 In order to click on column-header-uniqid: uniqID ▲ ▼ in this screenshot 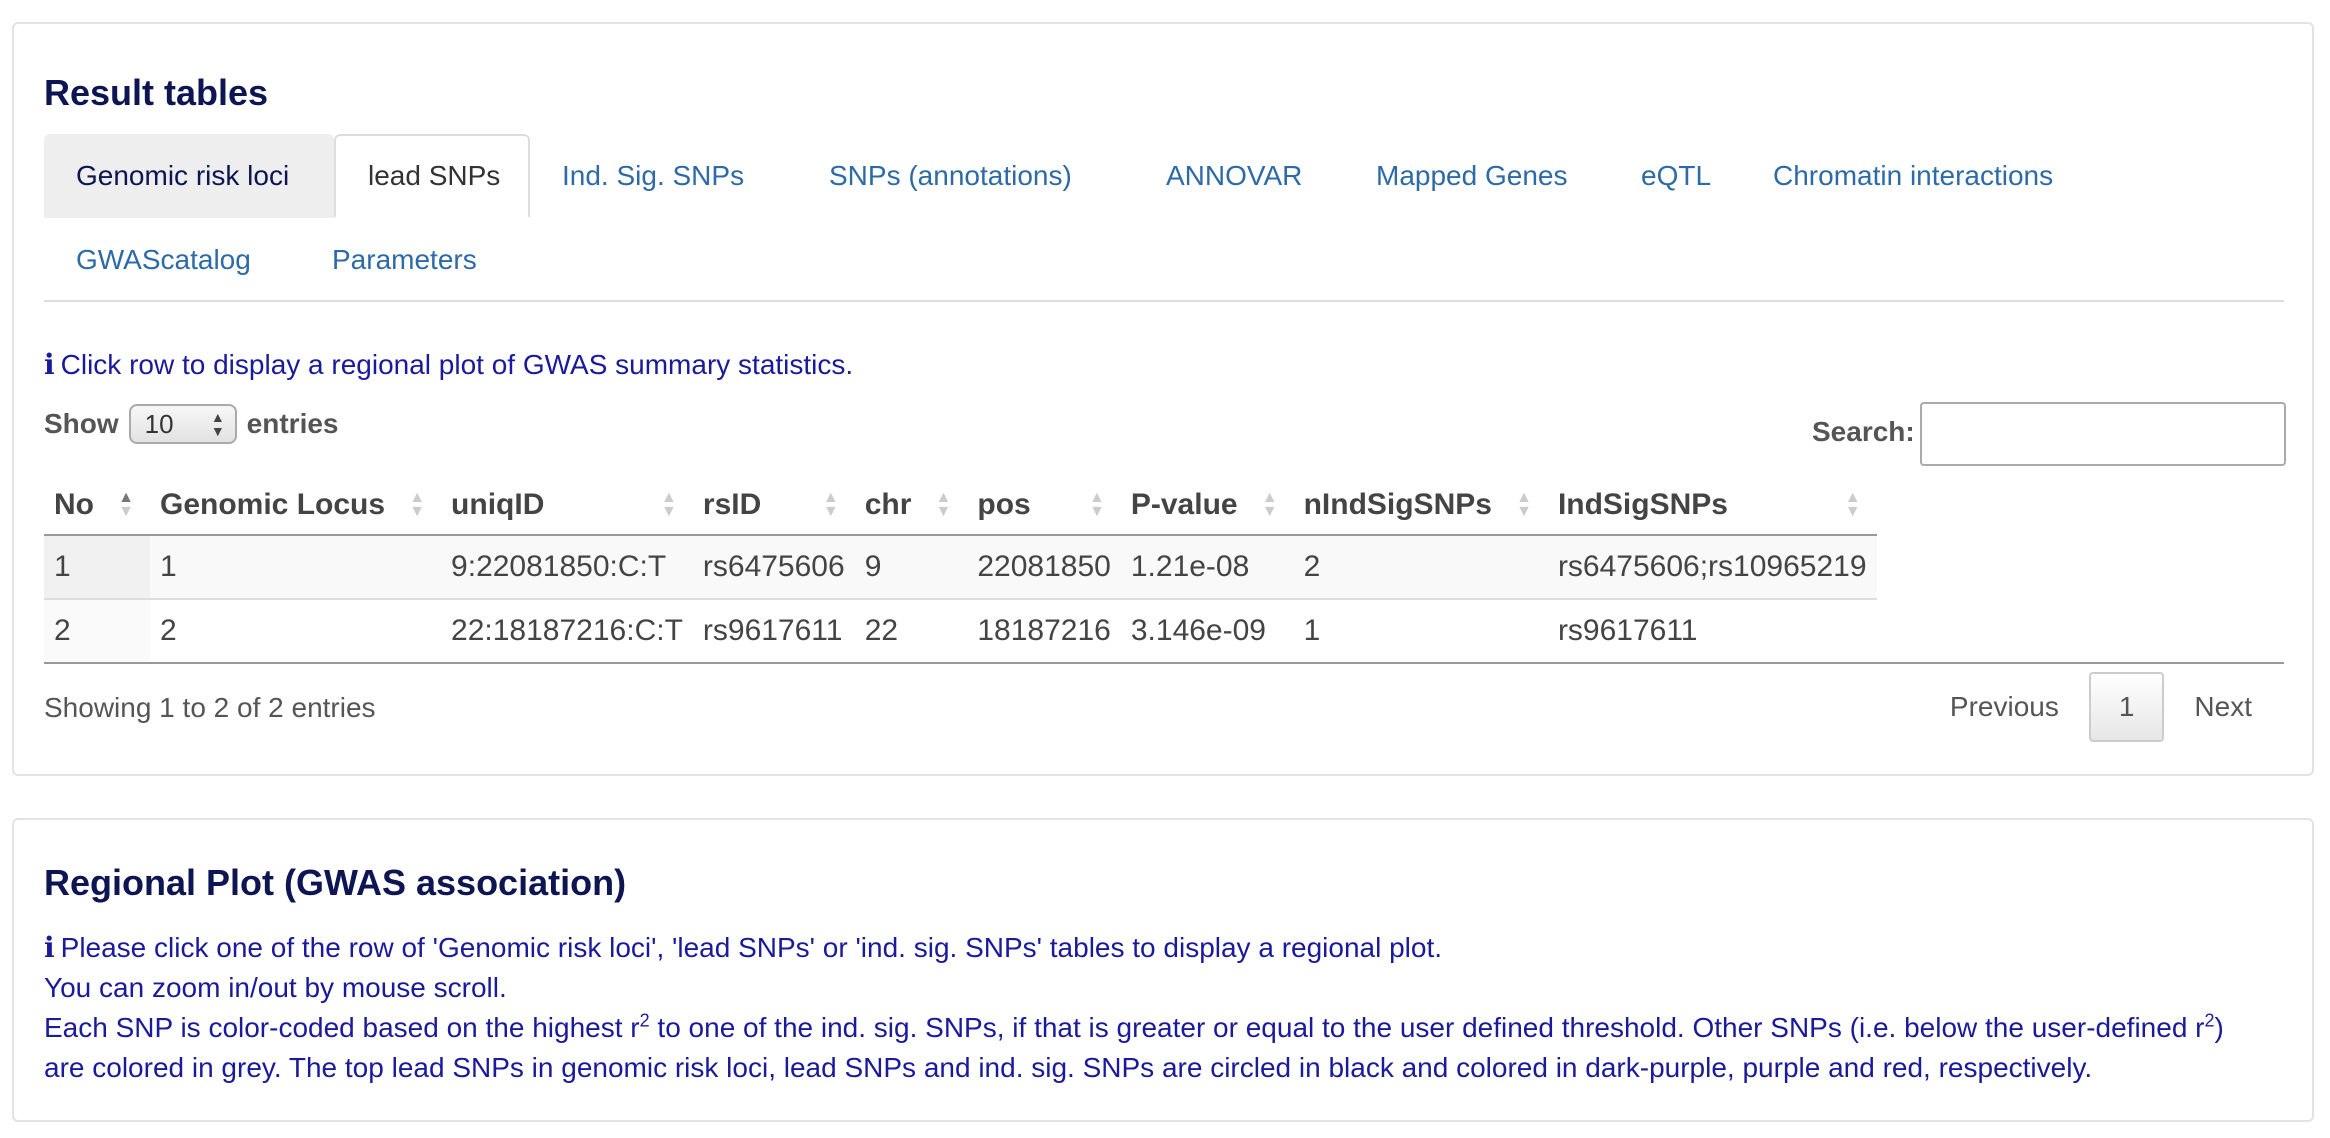, I will do `click(567, 506)`.